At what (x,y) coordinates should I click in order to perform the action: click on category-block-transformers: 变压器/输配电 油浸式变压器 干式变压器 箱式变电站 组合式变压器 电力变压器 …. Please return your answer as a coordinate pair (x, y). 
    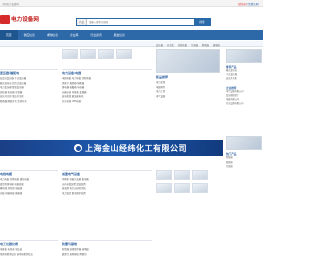
    Looking at the image, I should click on (29, 86).